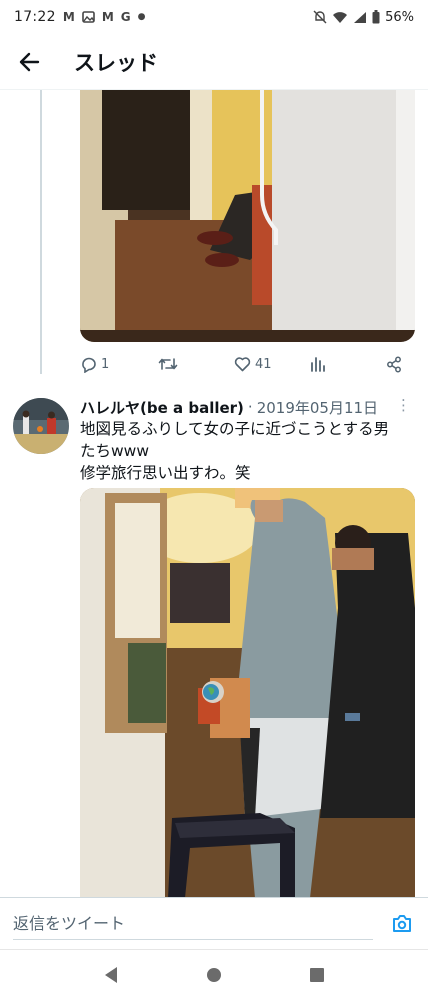 This screenshot has width=428, height=999. I want to click on arrow-left-icon, so click(29, 61).